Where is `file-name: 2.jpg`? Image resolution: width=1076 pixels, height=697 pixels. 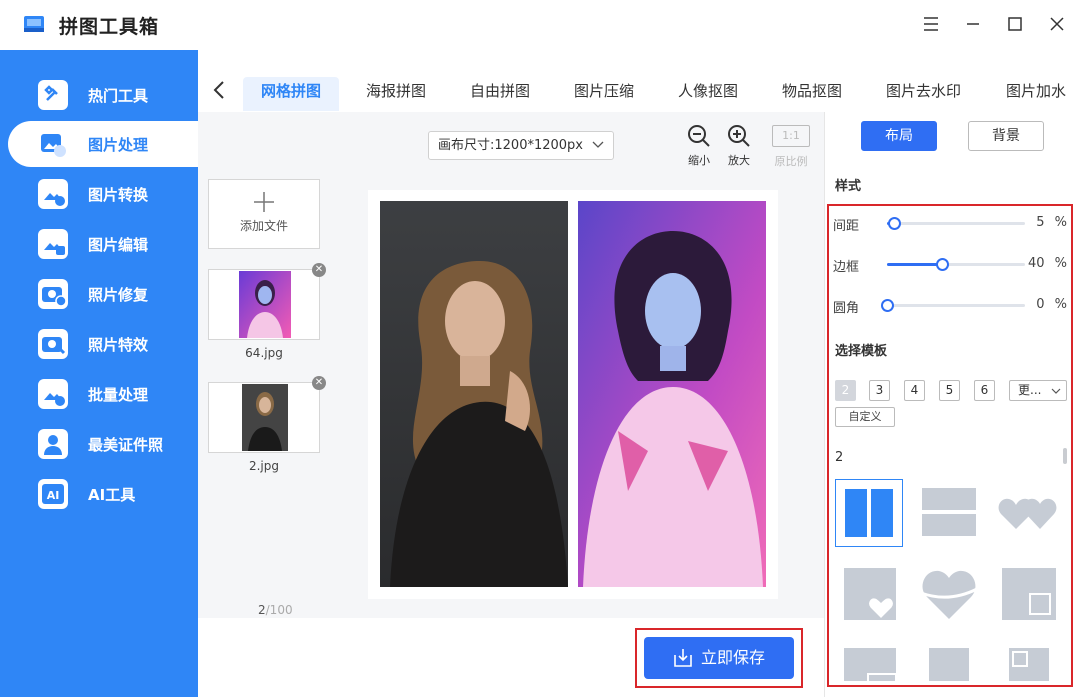 file-name: 2.jpg is located at coordinates (264, 466).